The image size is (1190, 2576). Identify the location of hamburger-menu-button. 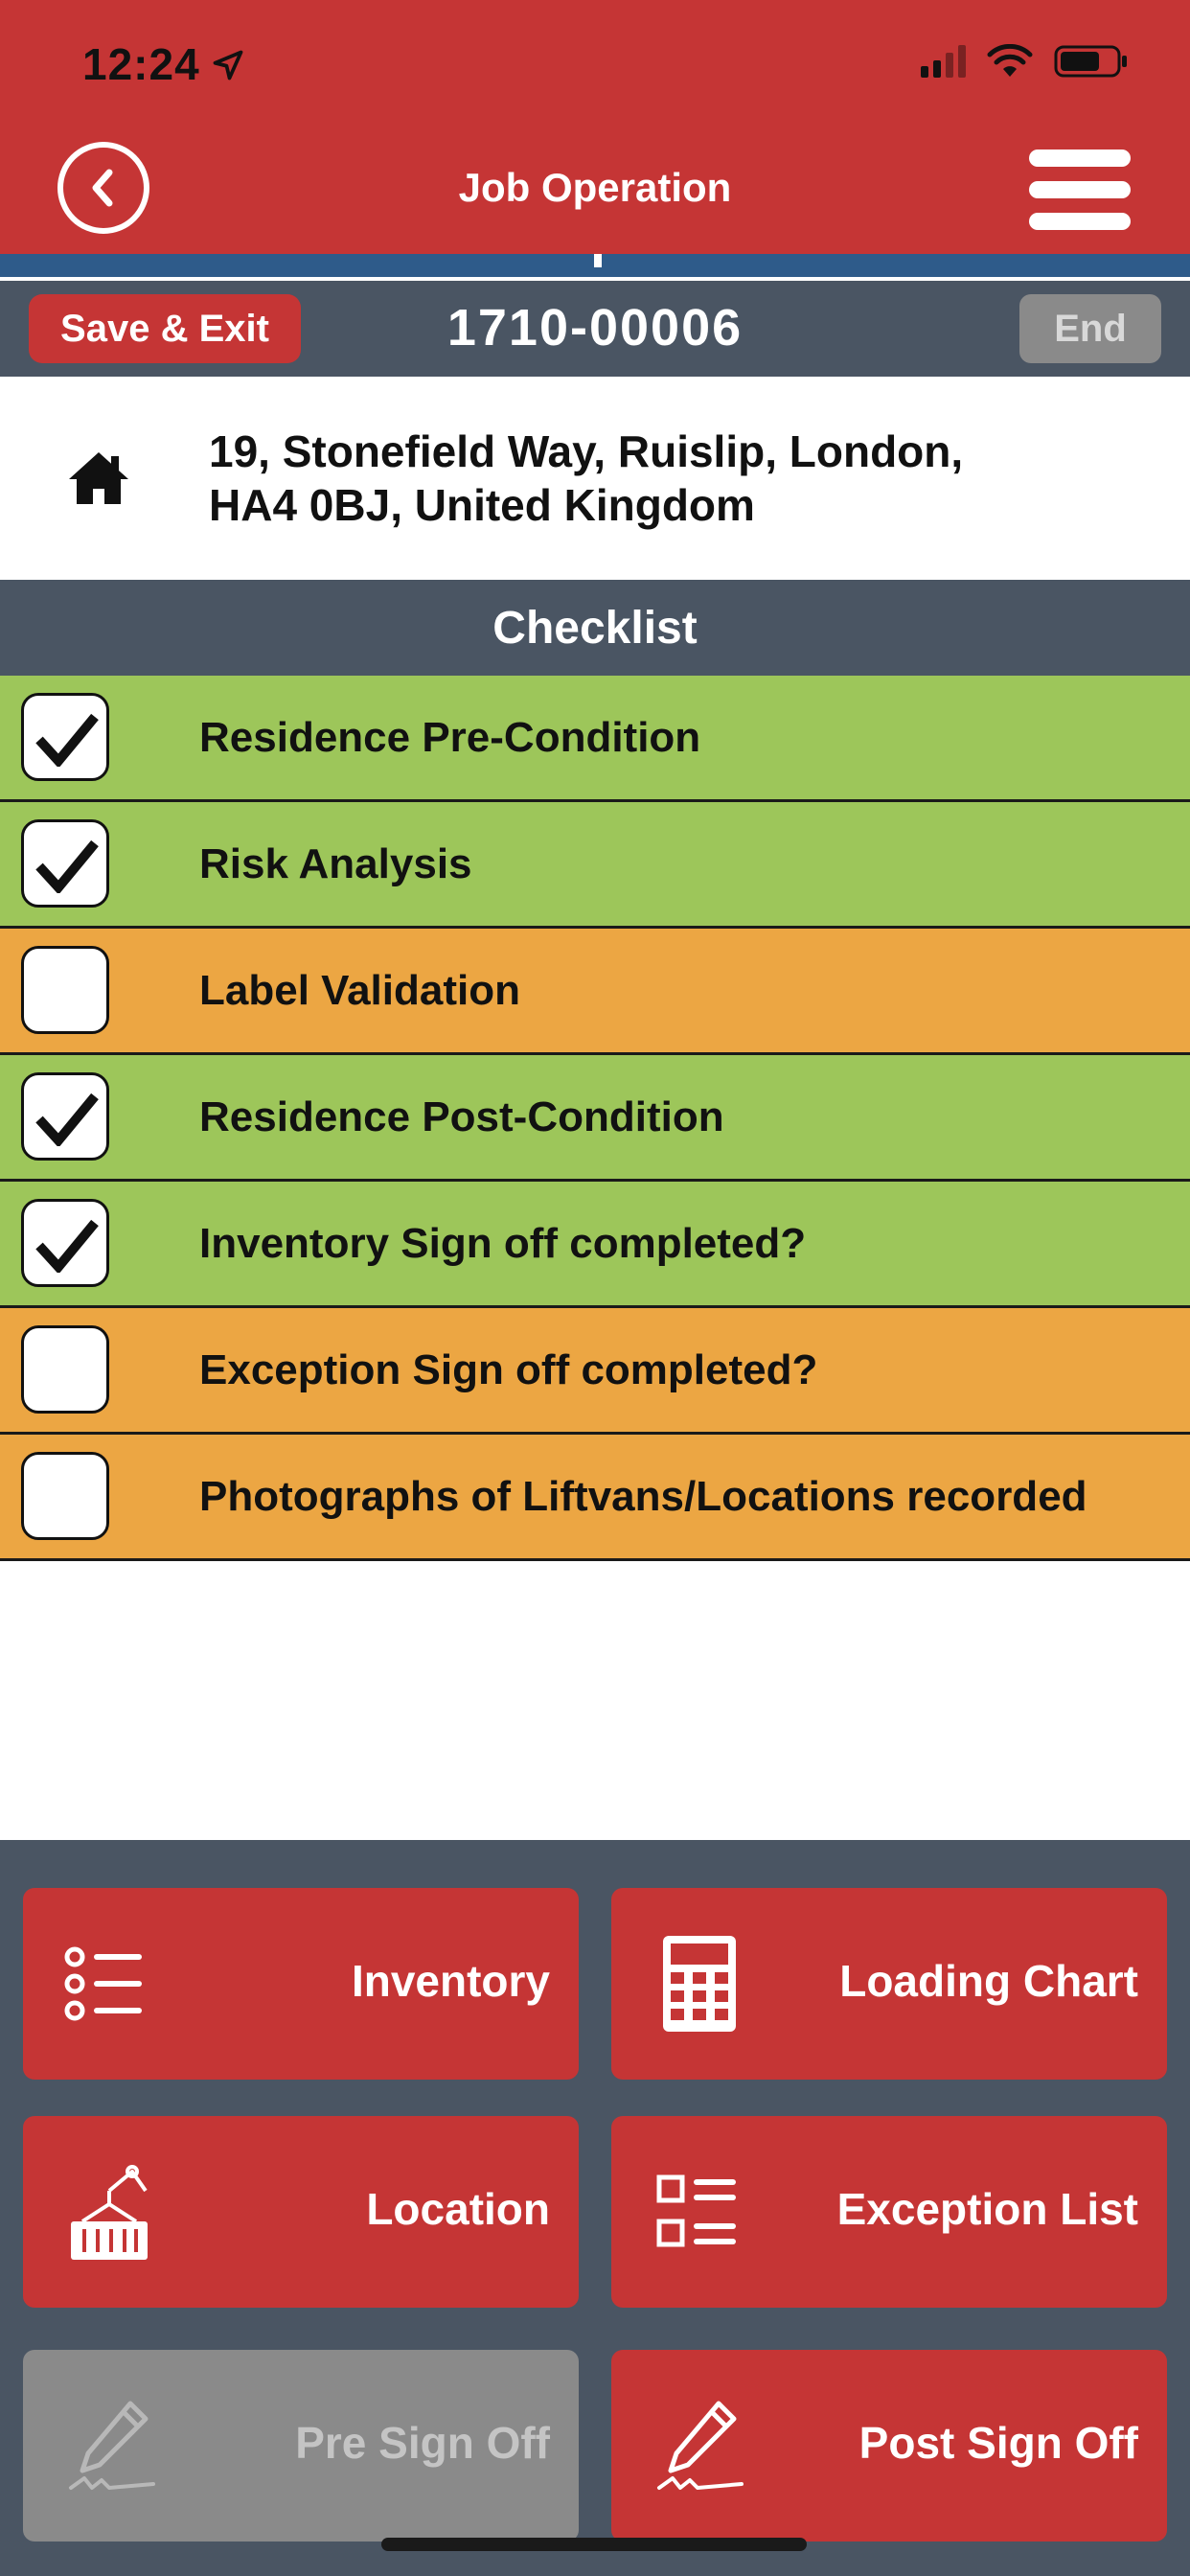
(1080, 190).